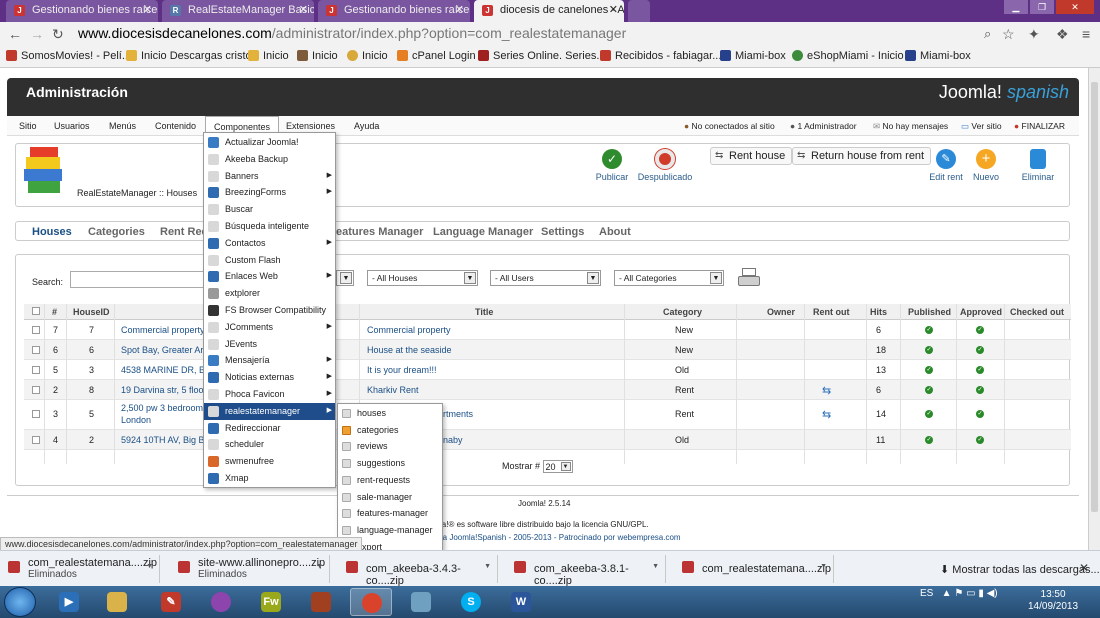  What do you see at coordinates (82, 11) in the screenshot?
I see `browser-tab: J Gestionando bienes raíces ✕` at bounding box center [82, 11].